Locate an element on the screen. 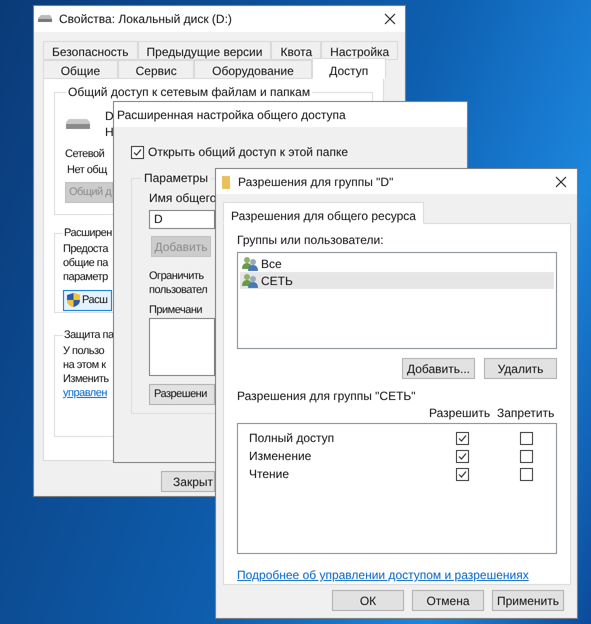  tab: Настройка is located at coordinates (359, 50).